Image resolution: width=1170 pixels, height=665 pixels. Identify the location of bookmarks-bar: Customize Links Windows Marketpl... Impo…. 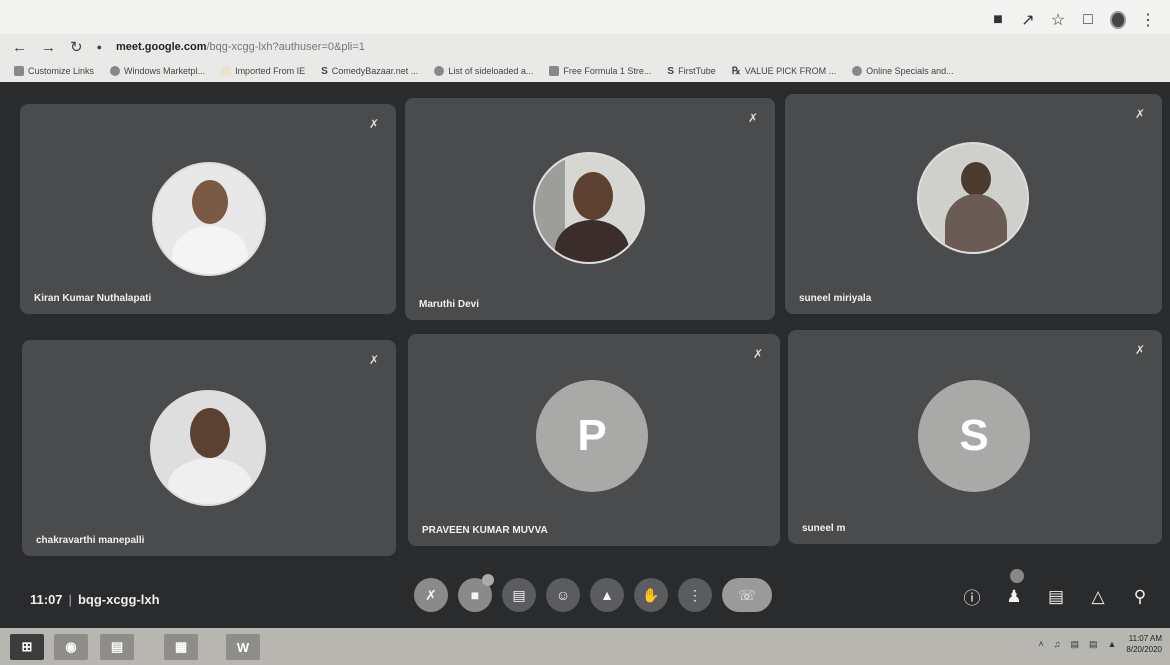
(585, 71).